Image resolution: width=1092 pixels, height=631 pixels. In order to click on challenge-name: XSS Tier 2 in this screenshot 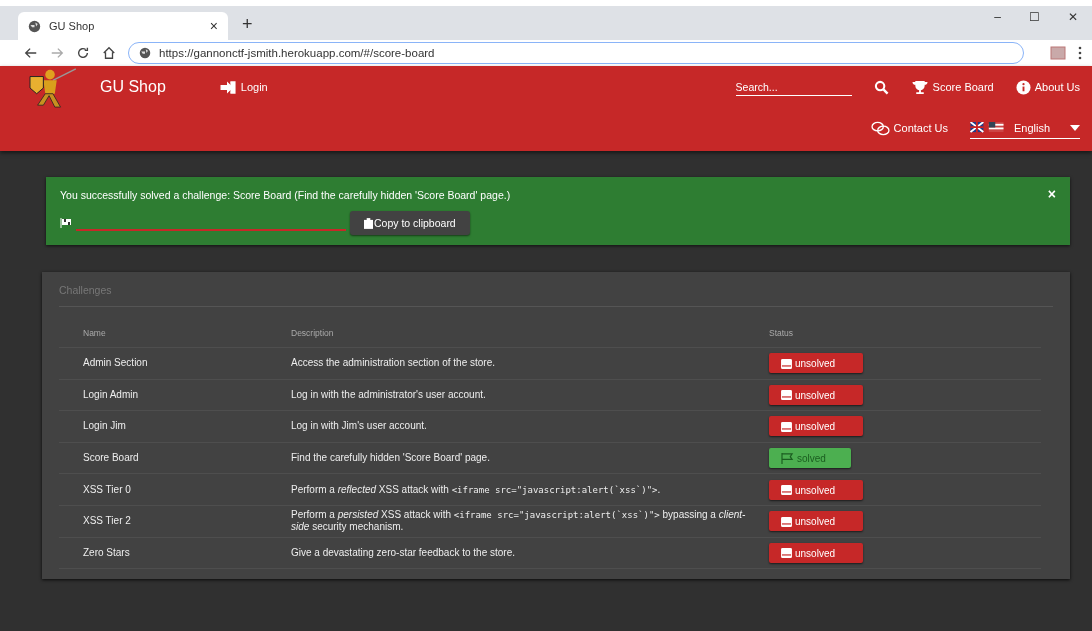, I will do `click(173, 521)`.